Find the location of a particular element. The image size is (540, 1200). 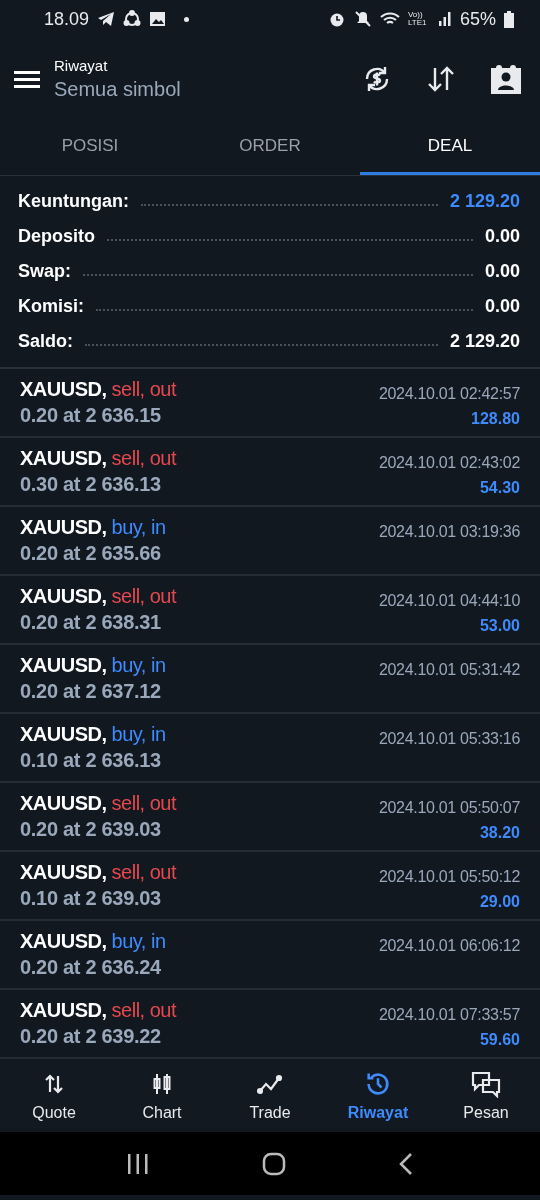

deal-row: XAUUSD, buy, in 0.20 at 2 635.66 2024.10.01 03:19:36 is located at coordinates (270, 541).